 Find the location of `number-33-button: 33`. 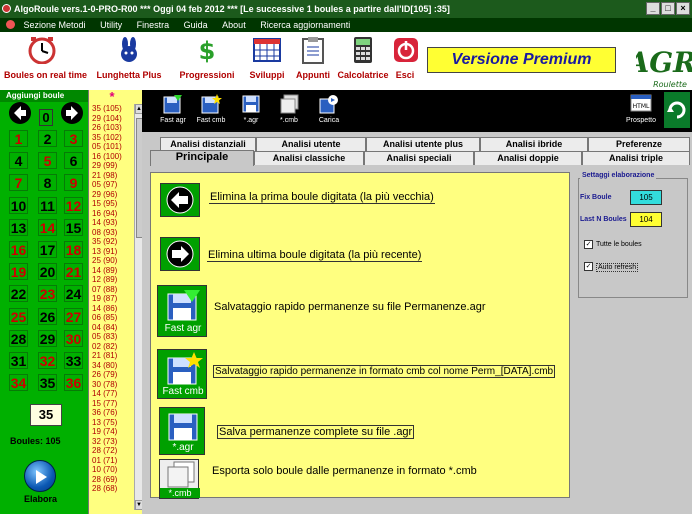

number-33-button: 33 is located at coordinates (73, 360).